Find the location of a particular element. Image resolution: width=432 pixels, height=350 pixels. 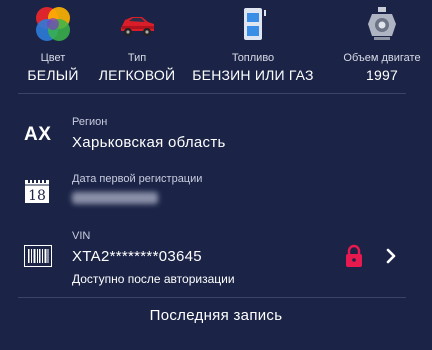

spec-color-value: БЕЛЫЙ is located at coordinates (53, 75).